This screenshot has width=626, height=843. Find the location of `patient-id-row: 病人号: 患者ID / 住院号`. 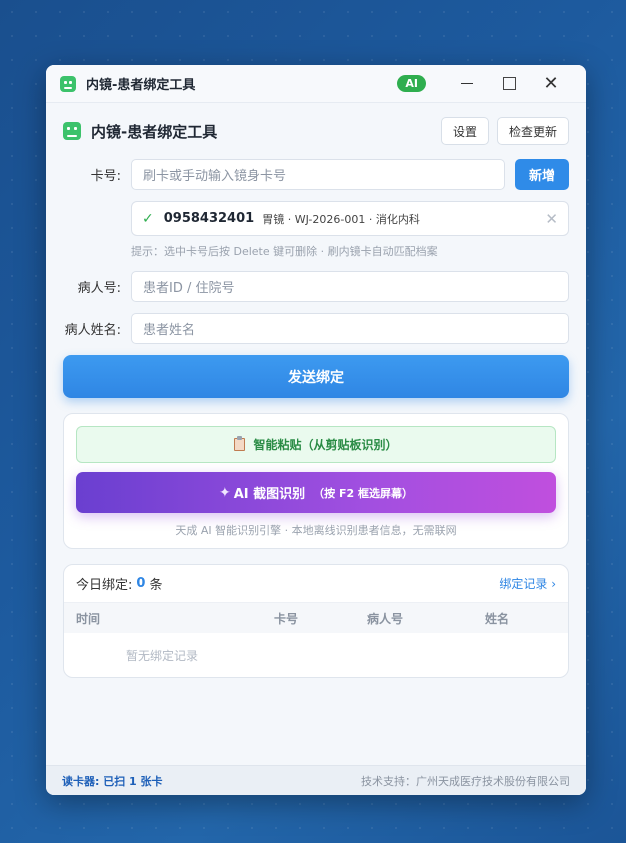

patient-id-row: 病人号: 患者ID / 住院号 is located at coordinates (316, 286).